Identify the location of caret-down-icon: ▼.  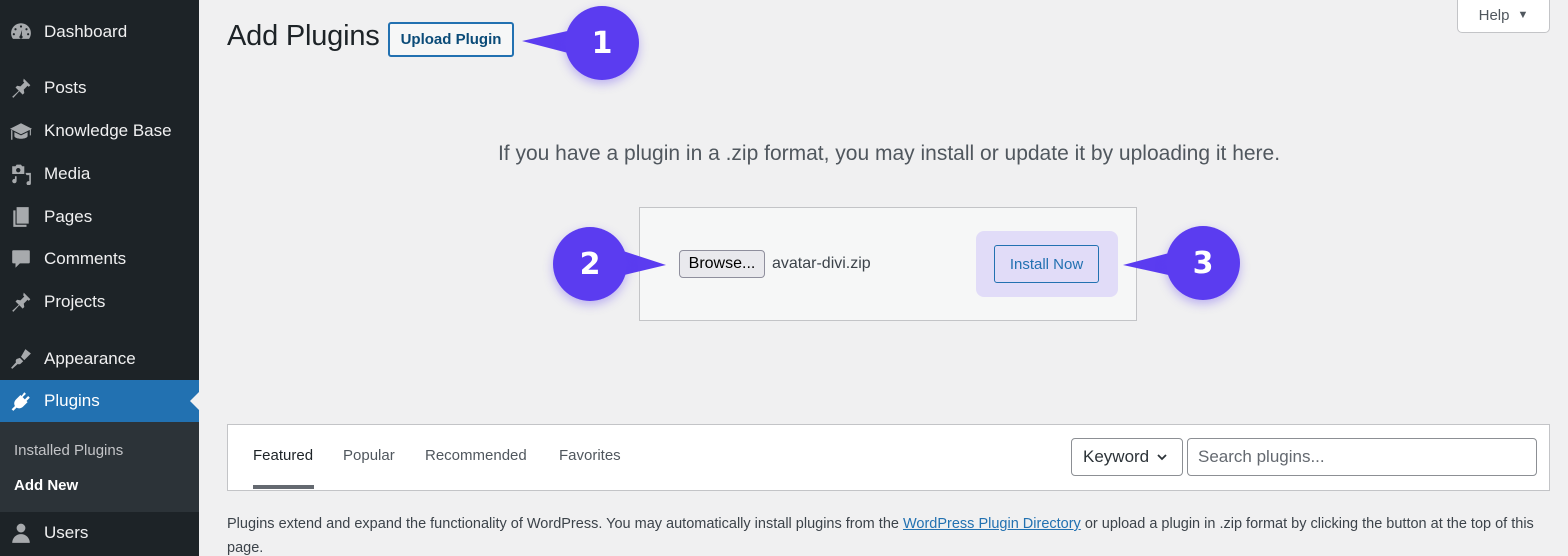
(1523, 15).